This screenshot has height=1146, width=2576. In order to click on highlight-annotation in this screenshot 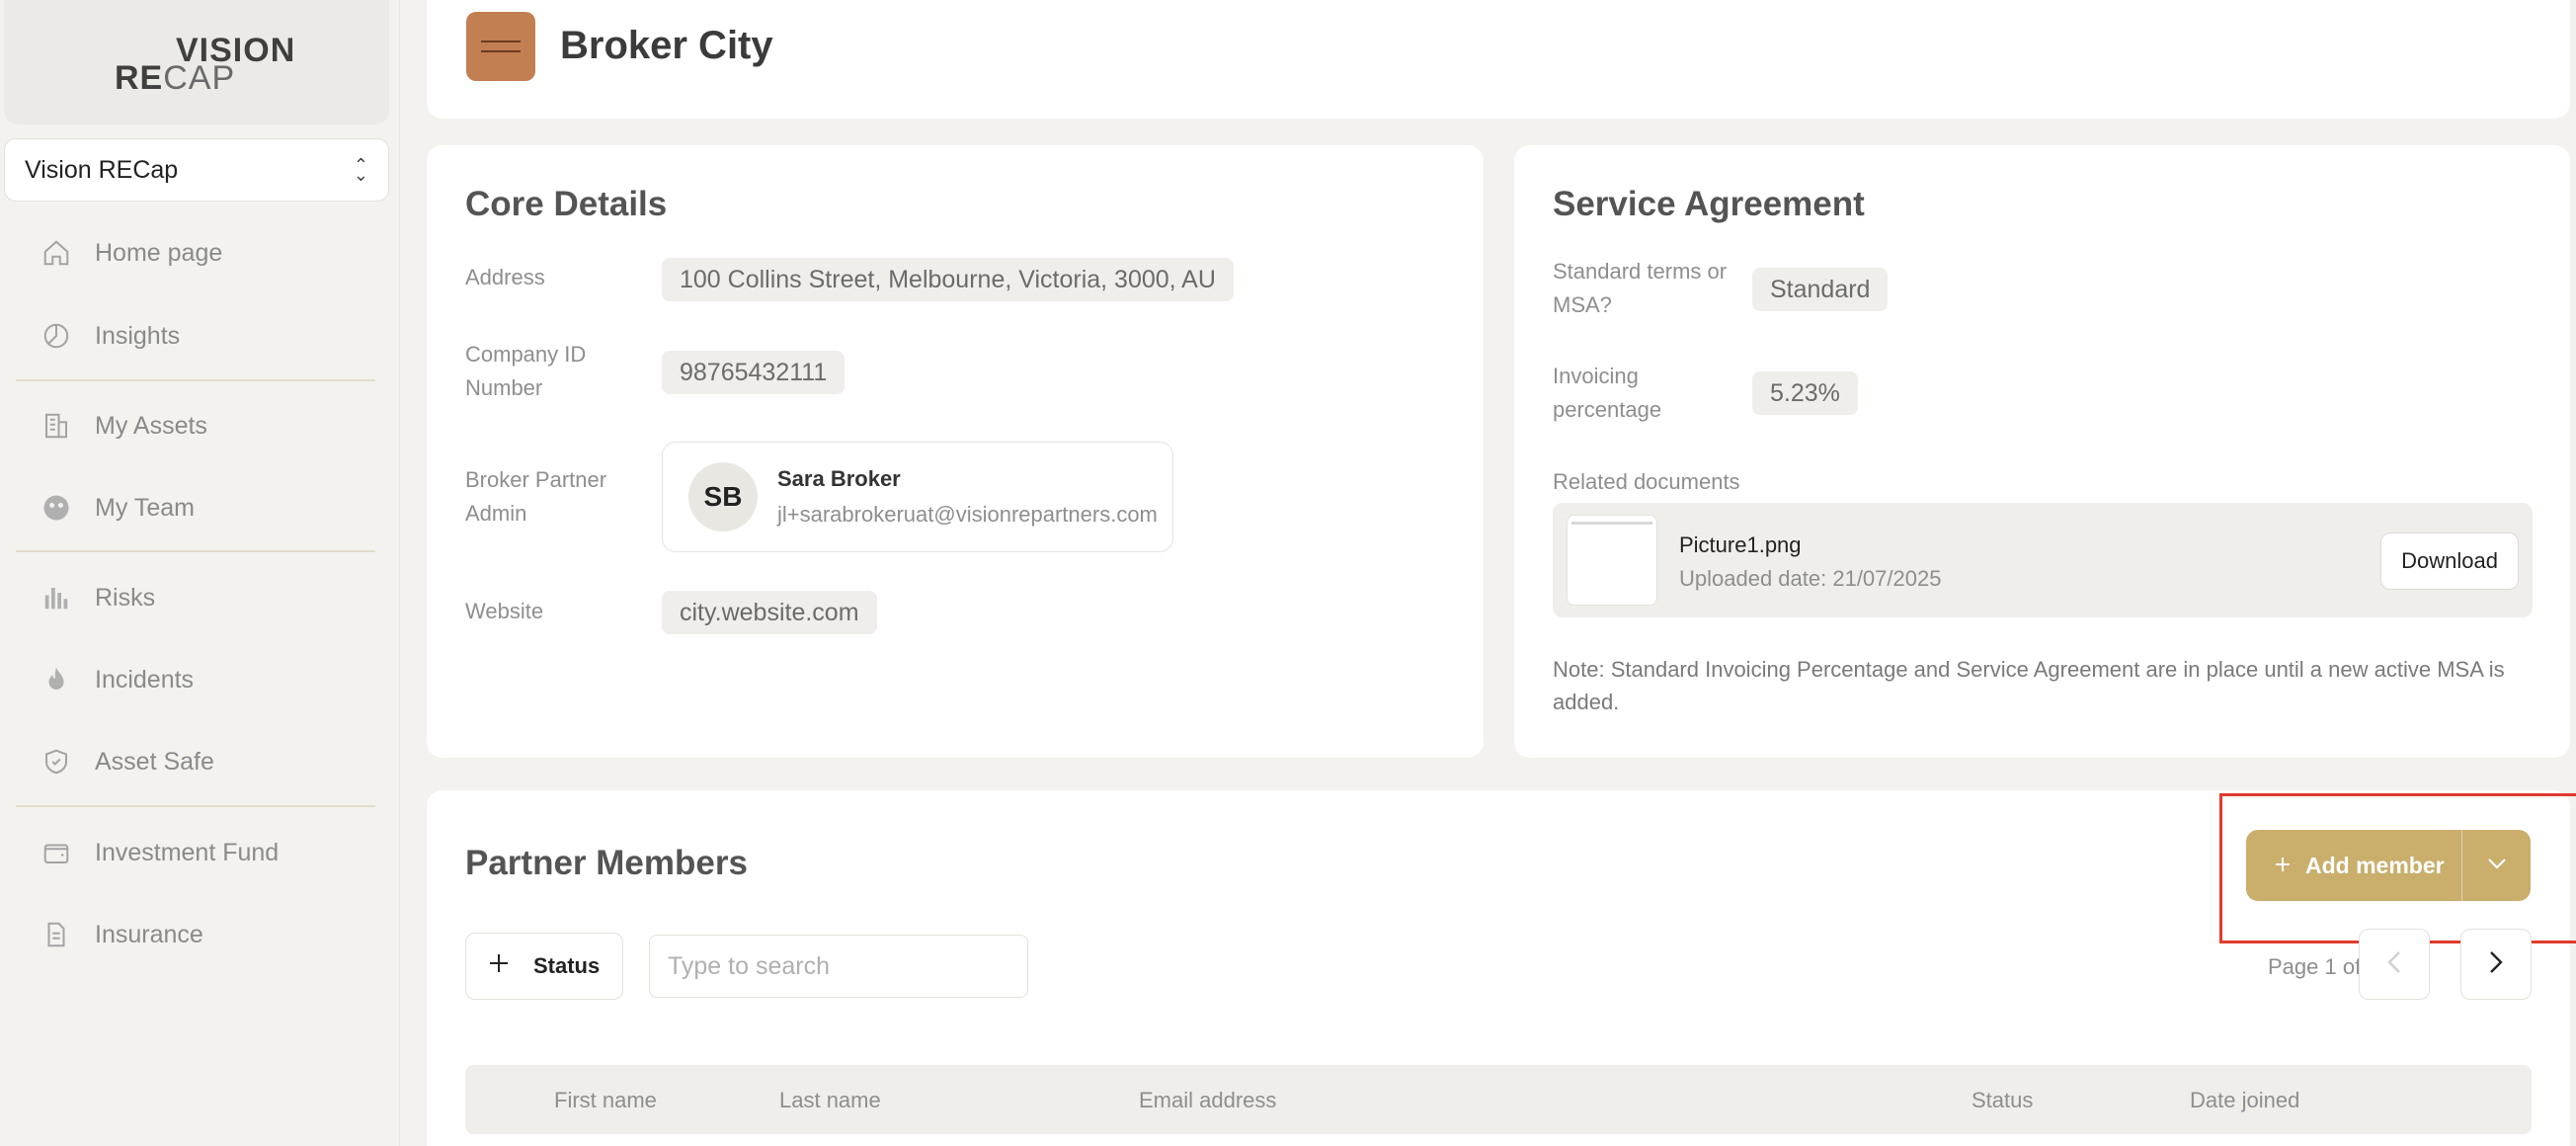, I will do `click(2397, 868)`.